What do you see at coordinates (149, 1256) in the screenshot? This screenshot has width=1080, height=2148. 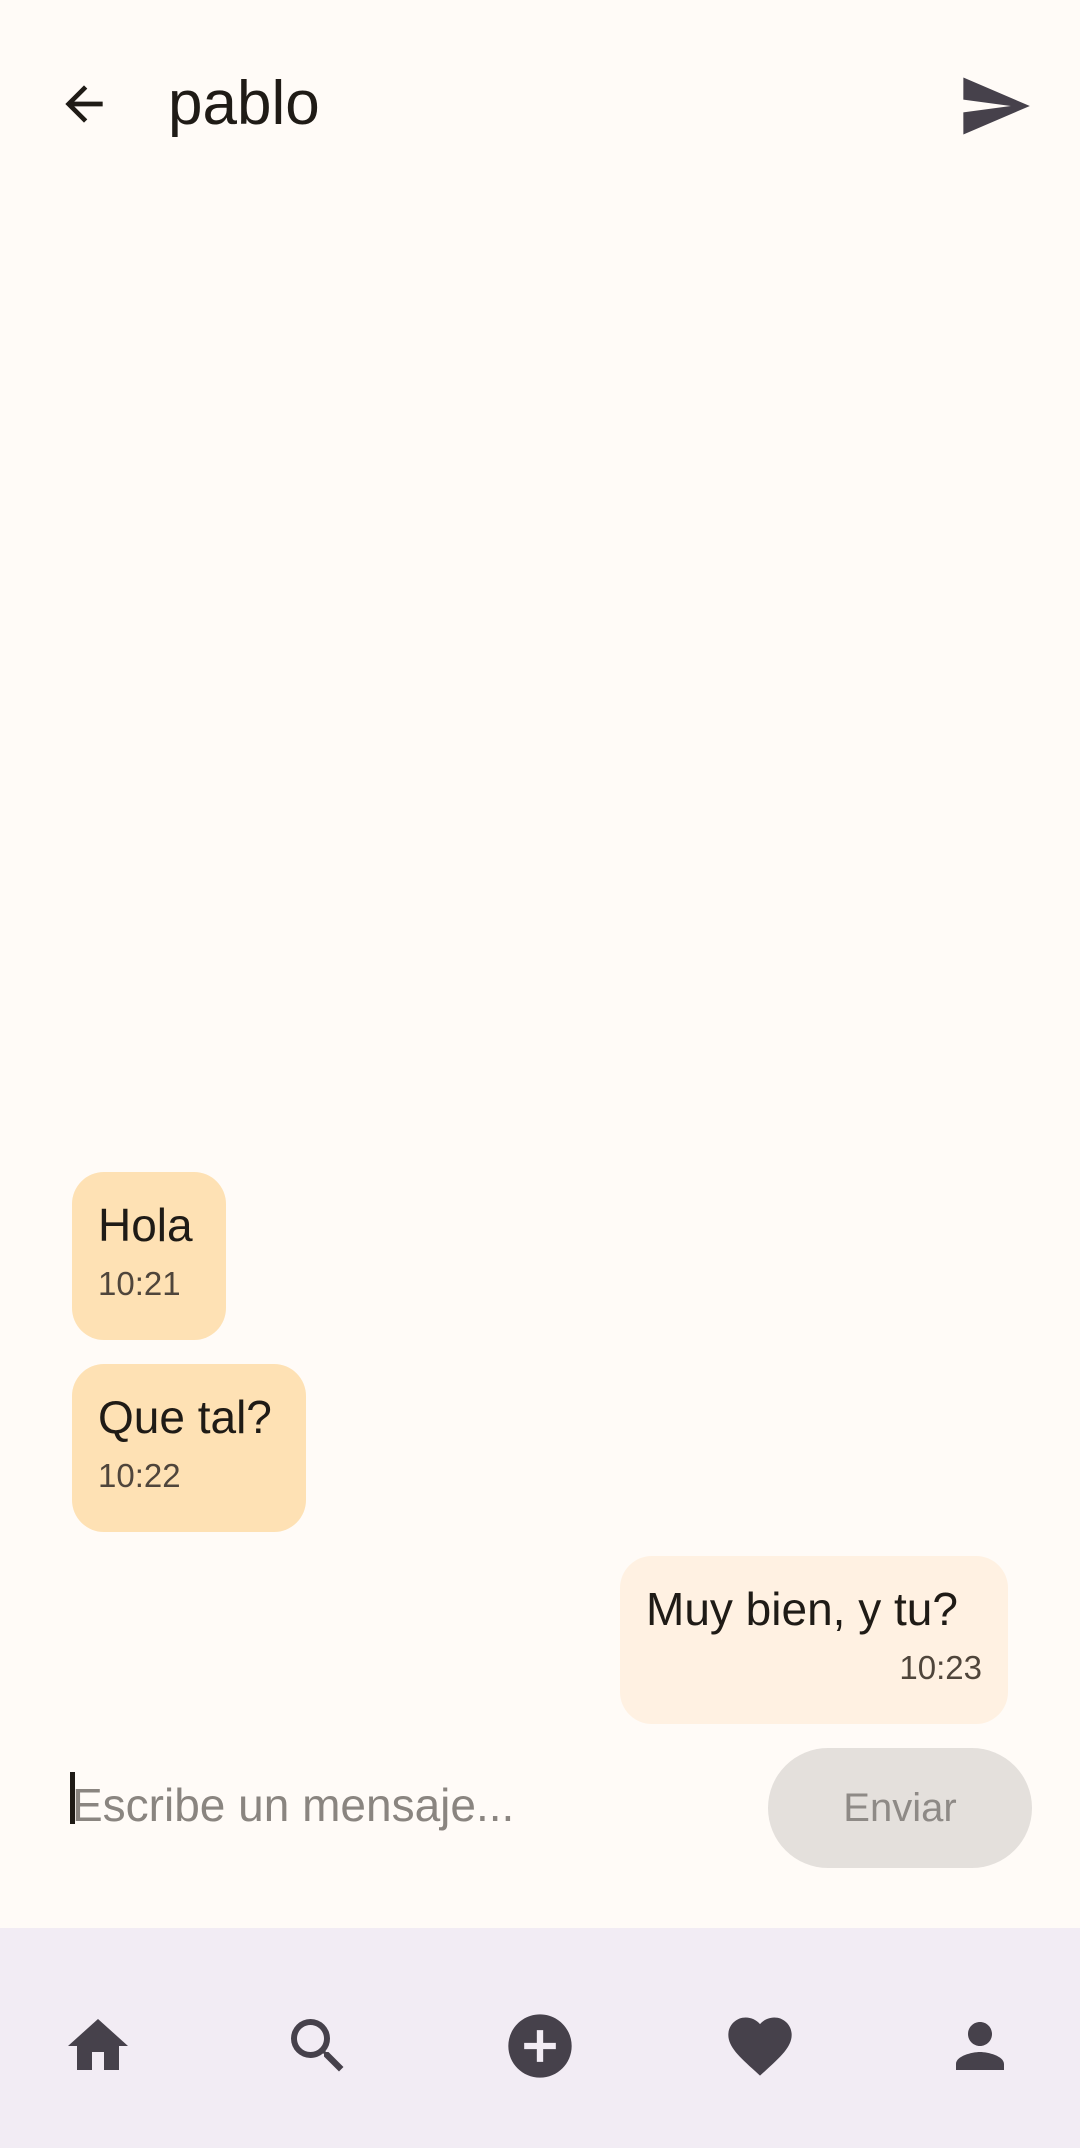 I see `message-bubble: Hola 10:21` at bounding box center [149, 1256].